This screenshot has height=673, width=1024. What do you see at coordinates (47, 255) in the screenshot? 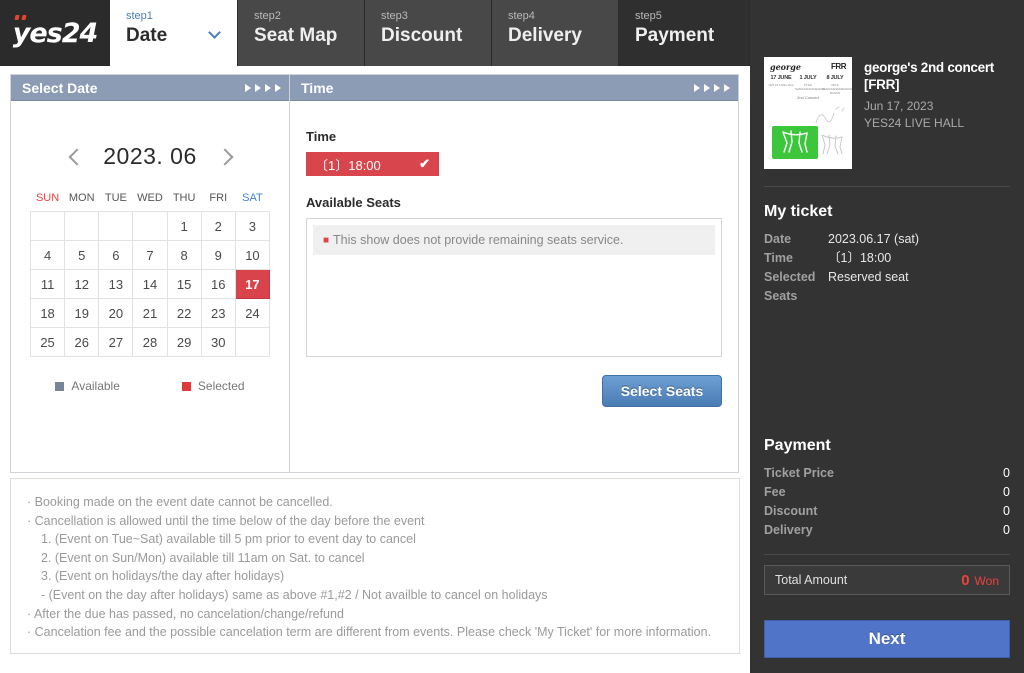
I see `calendar-day-4: 4` at bounding box center [47, 255].